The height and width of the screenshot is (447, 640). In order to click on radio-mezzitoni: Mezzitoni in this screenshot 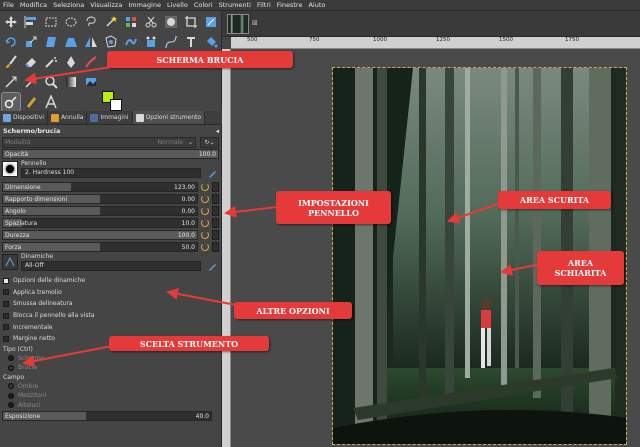, I will do `click(111, 396)`.